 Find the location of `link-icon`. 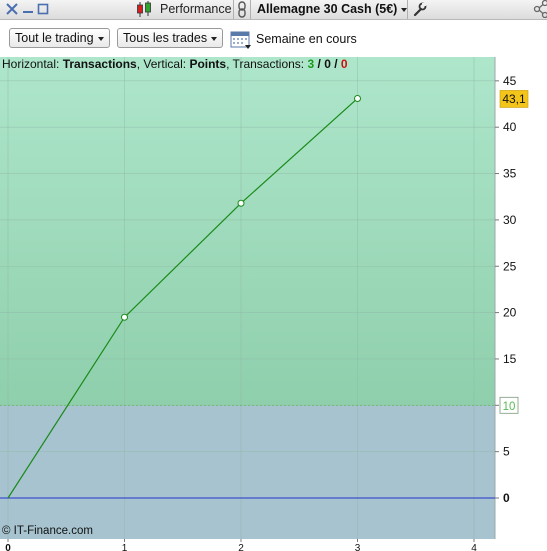

link-icon is located at coordinates (242, 11).